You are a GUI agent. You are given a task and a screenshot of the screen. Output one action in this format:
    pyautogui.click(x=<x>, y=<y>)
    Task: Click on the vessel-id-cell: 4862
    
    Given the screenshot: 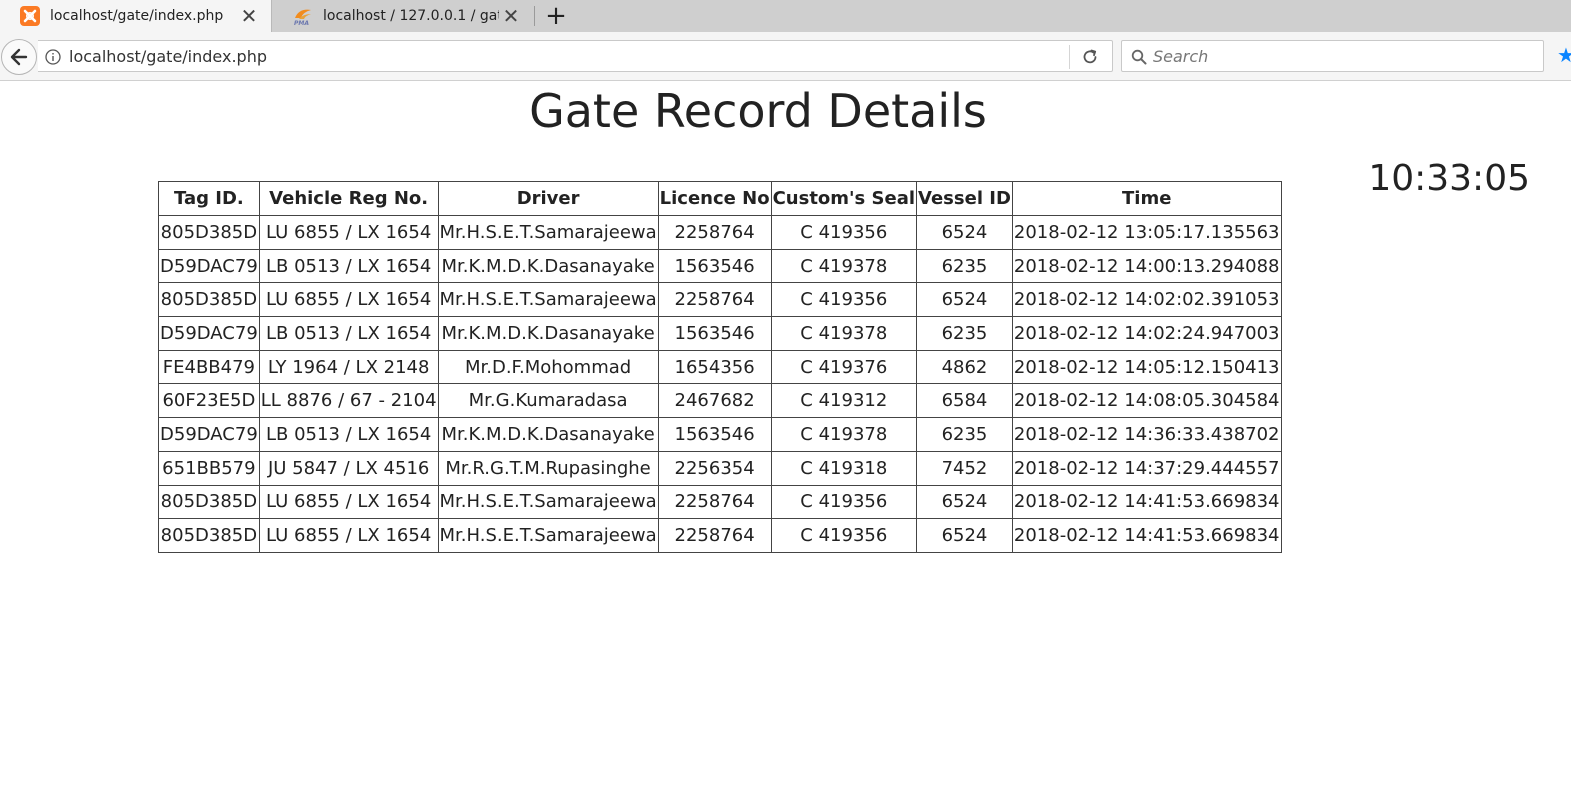 What is the action you would take?
    pyautogui.click(x=964, y=367)
    